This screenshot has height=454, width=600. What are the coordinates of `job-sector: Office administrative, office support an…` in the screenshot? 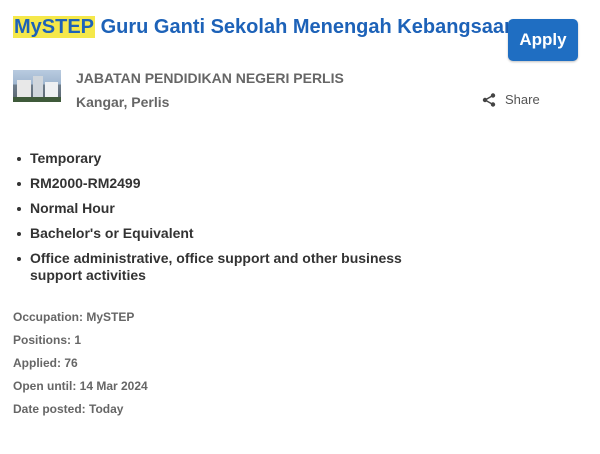 It's located at (234, 267).